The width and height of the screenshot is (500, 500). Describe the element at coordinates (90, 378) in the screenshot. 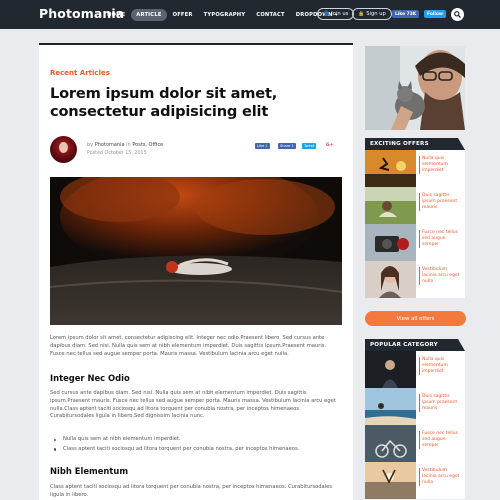

I see `heading-integer-nec-odio: Integer Nec Odio` at that location.